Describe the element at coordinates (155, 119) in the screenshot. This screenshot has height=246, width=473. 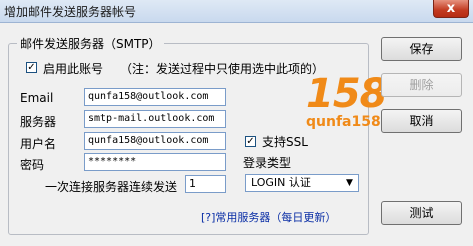
I see `server-field: smtp-mail.outlook.com` at that location.